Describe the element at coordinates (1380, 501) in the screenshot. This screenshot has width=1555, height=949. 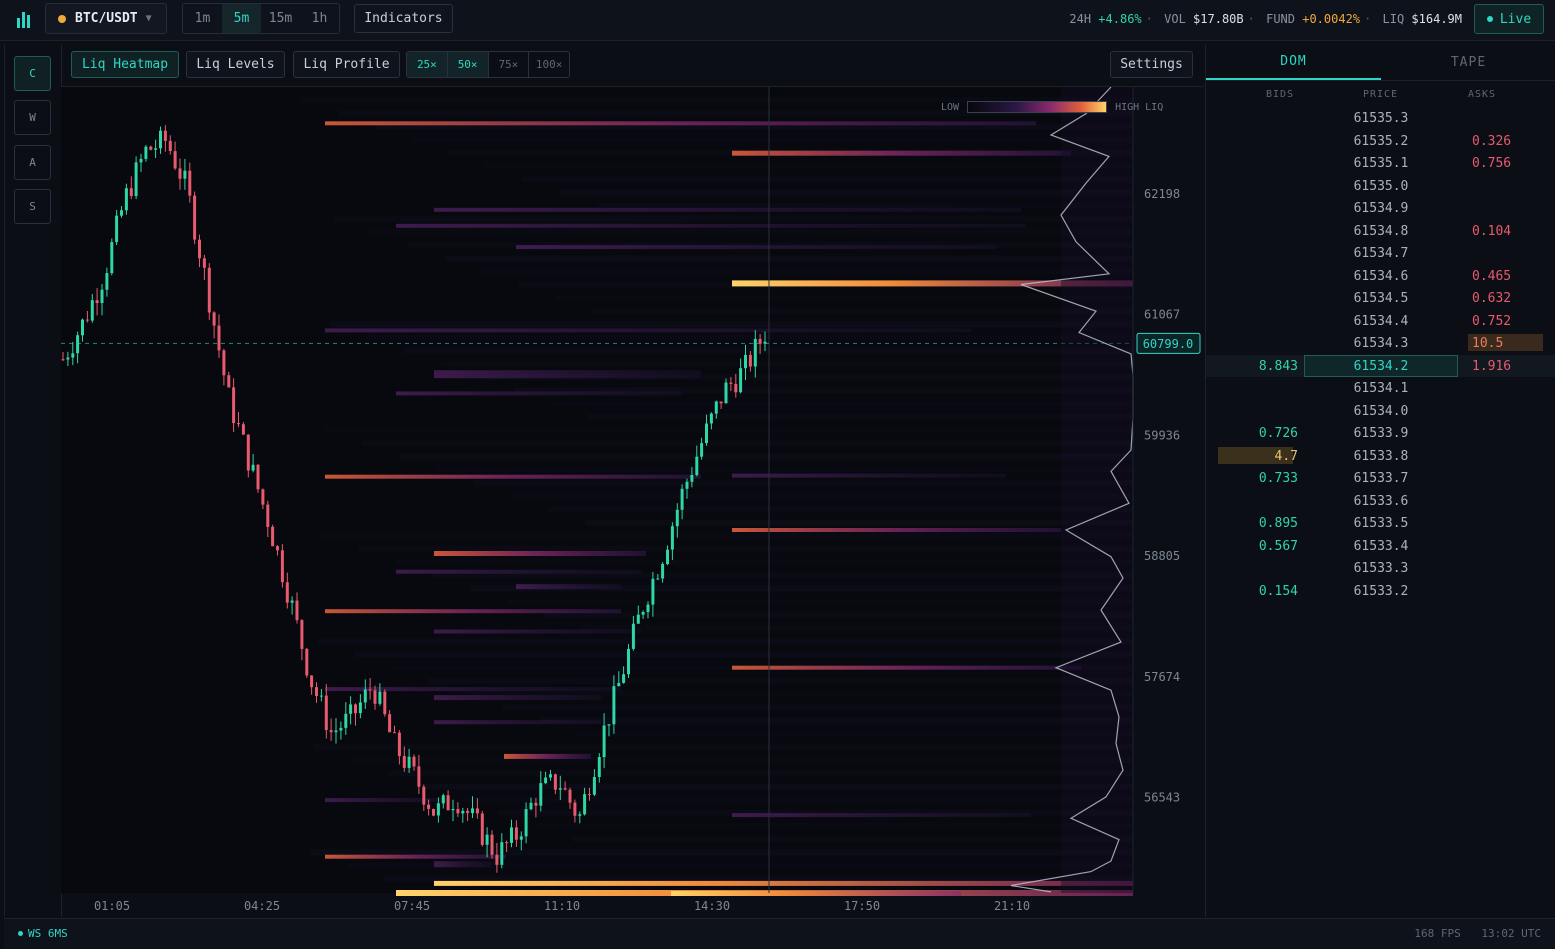
I see `dom-row: 61533.6` at that location.